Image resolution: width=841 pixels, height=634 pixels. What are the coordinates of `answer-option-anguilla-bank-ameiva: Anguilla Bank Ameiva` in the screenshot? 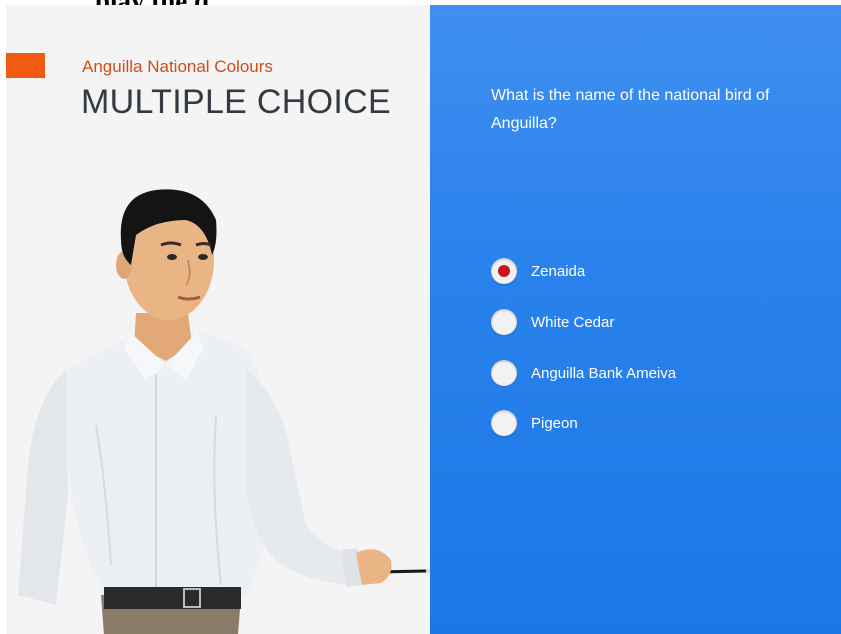 It's located at (583, 373).